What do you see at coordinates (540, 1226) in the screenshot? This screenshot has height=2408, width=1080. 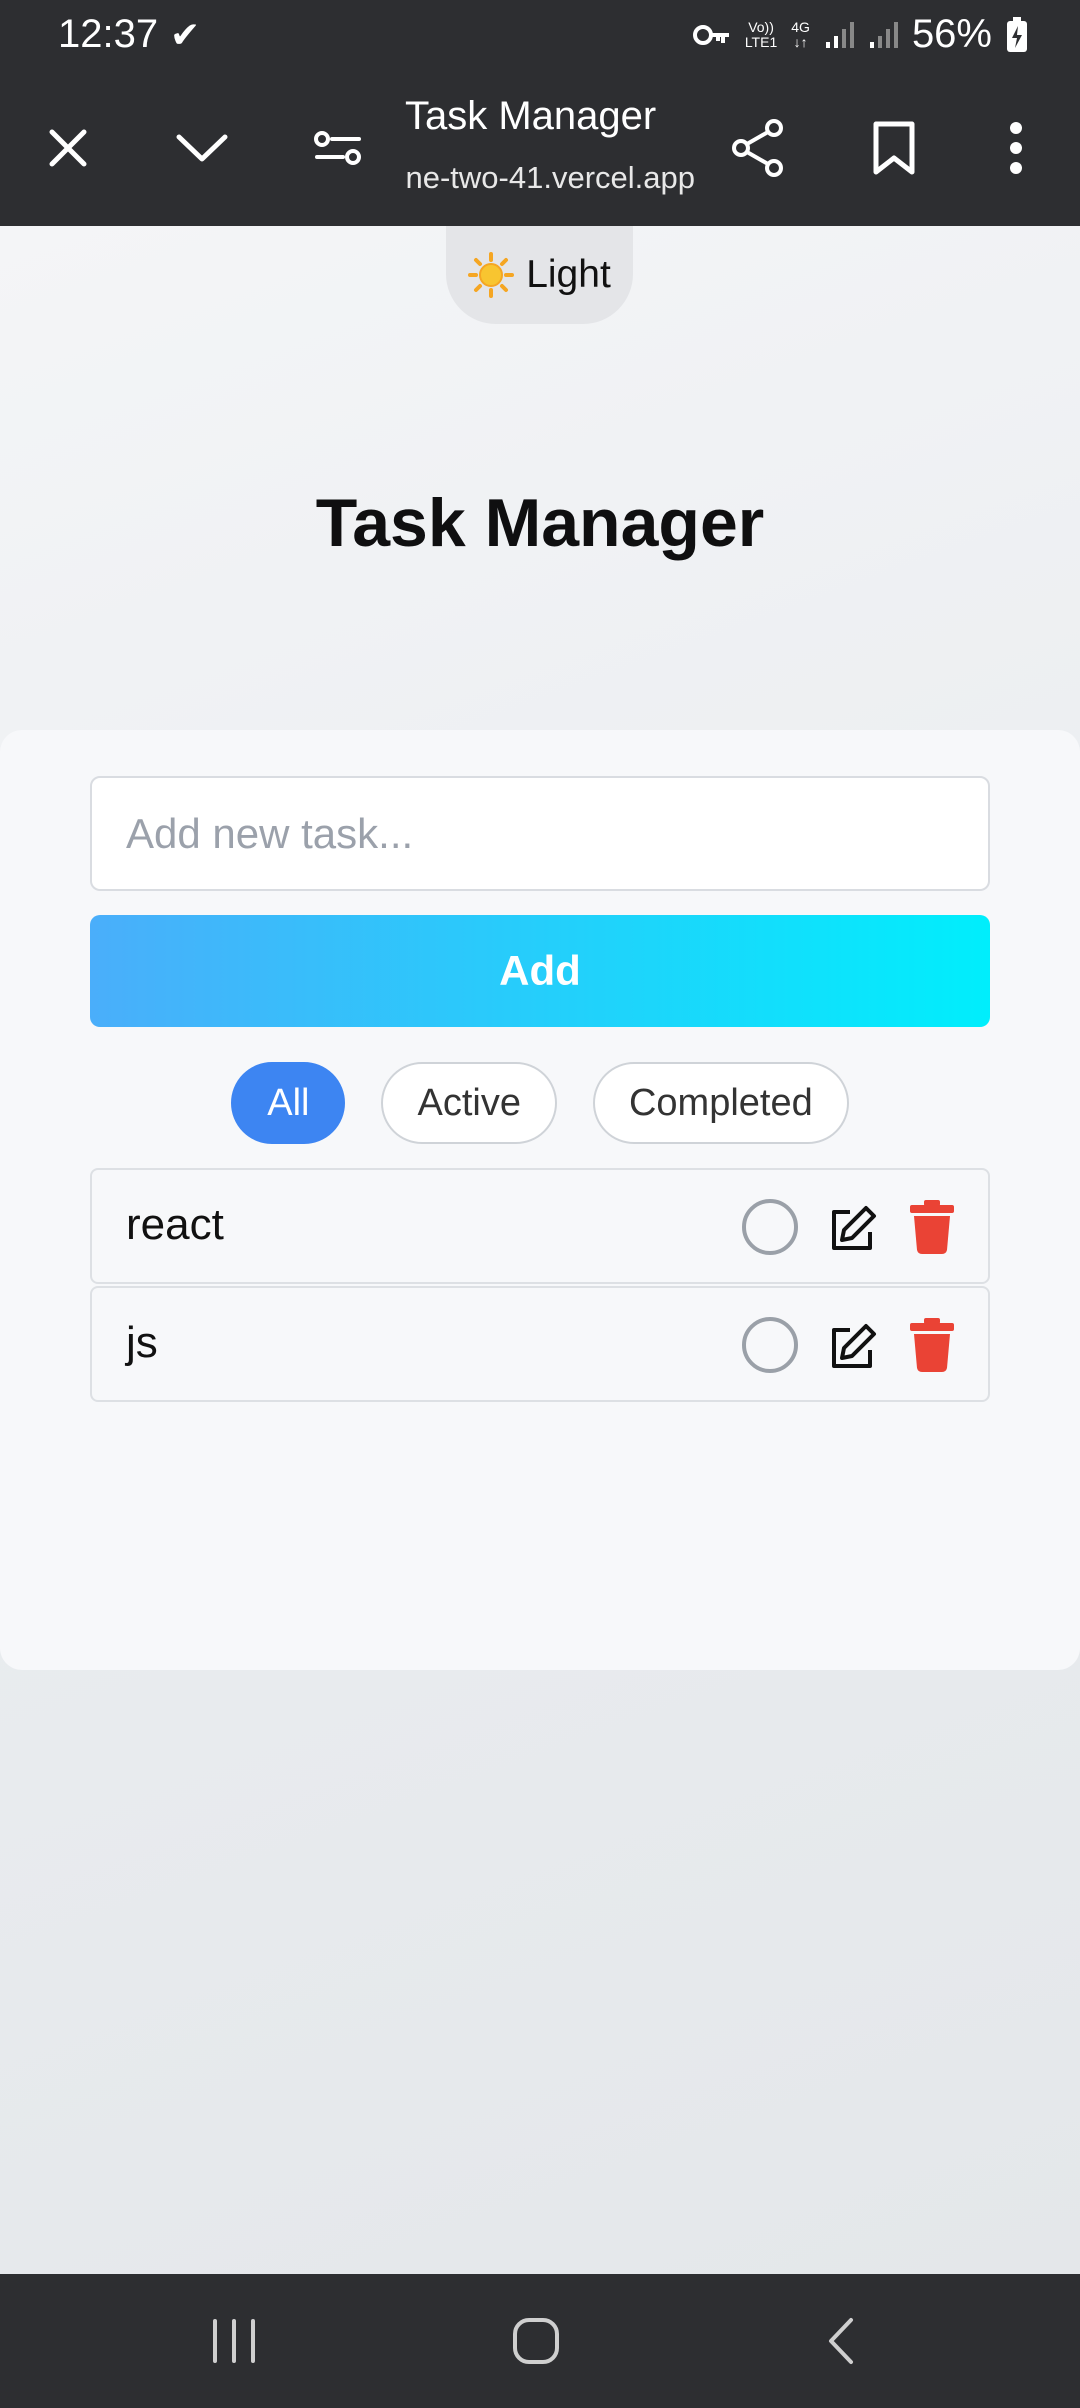 I see `task-row: react` at bounding box center [540, 1226].